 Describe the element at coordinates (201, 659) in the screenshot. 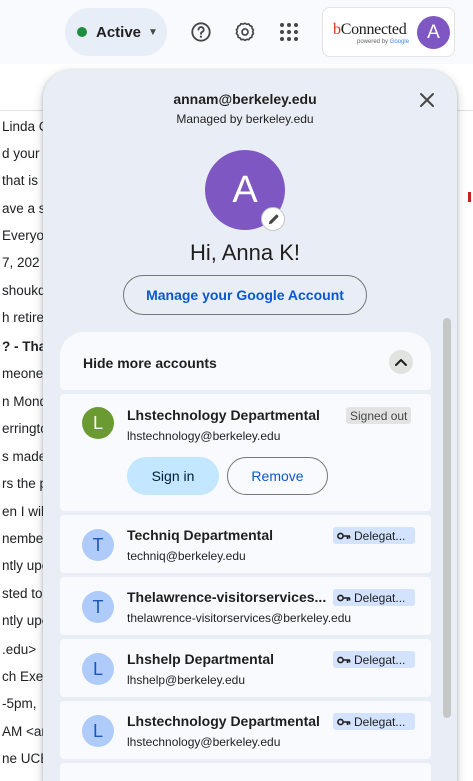

I see `account-name: Lhshelp Departmental` at that location.